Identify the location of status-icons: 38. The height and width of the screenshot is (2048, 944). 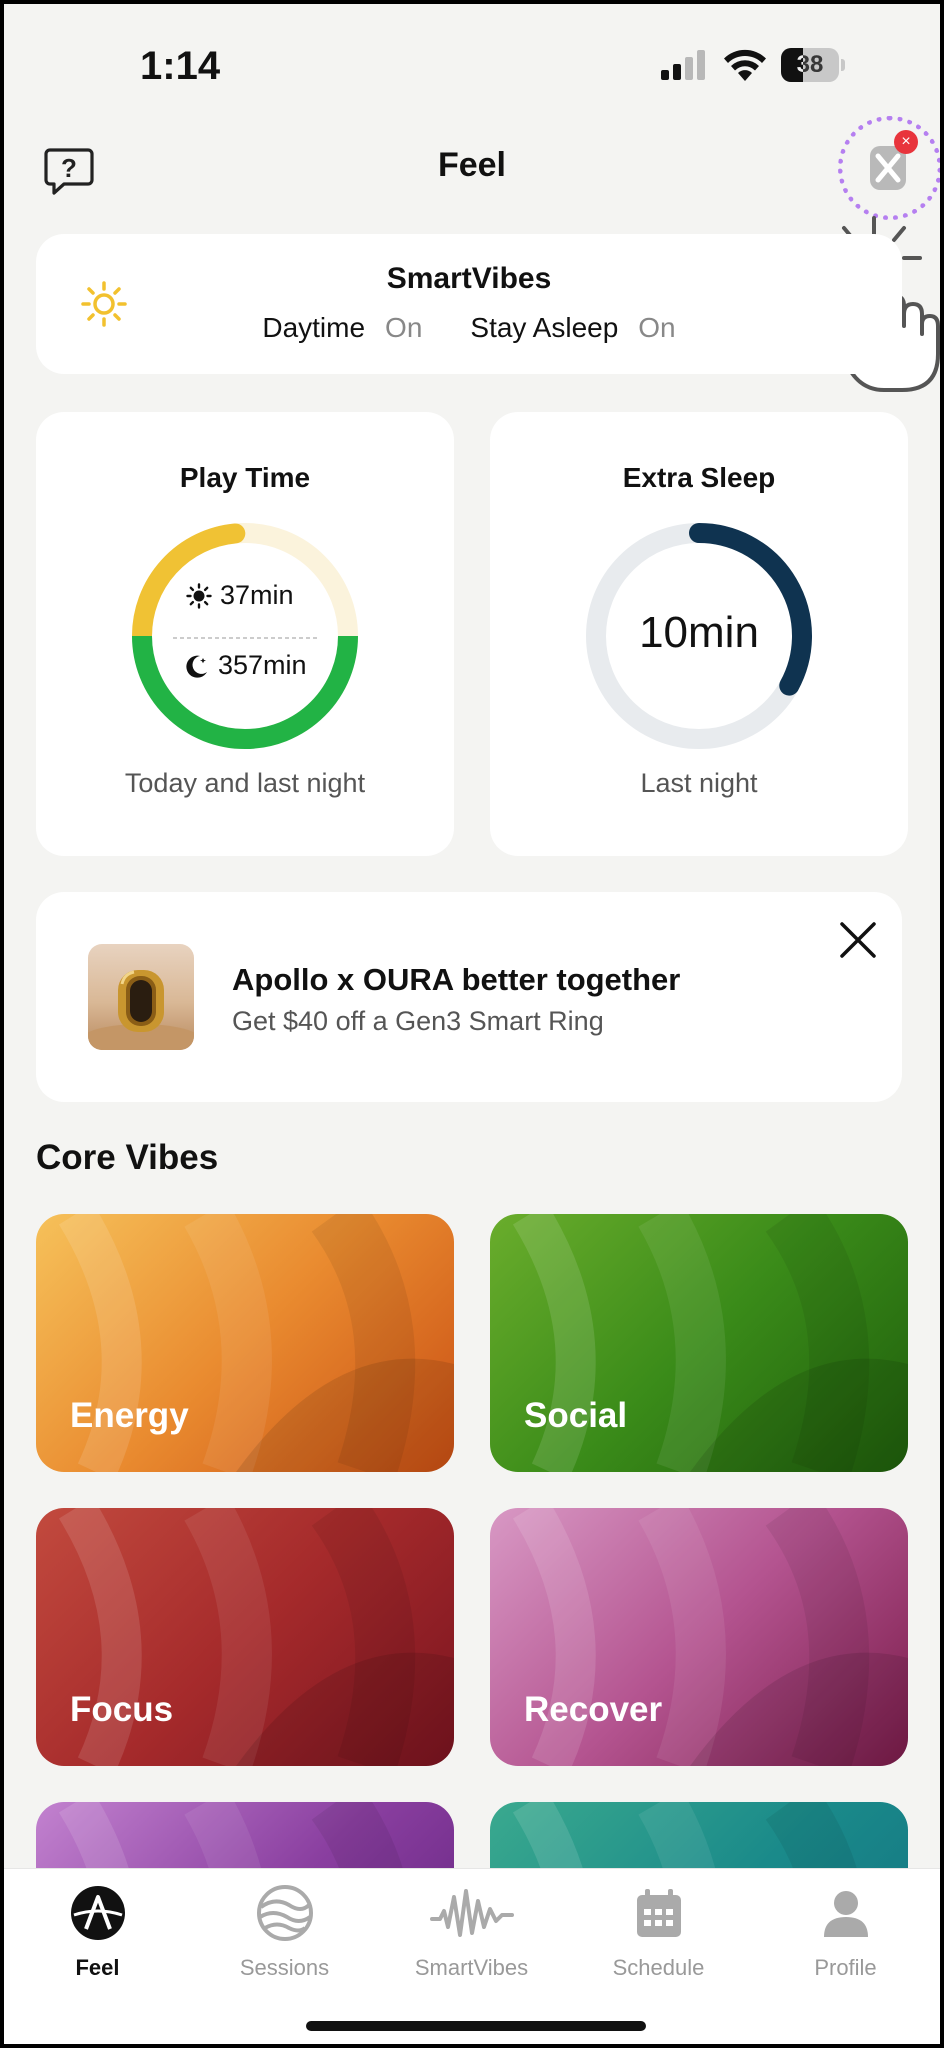
(753, 65).